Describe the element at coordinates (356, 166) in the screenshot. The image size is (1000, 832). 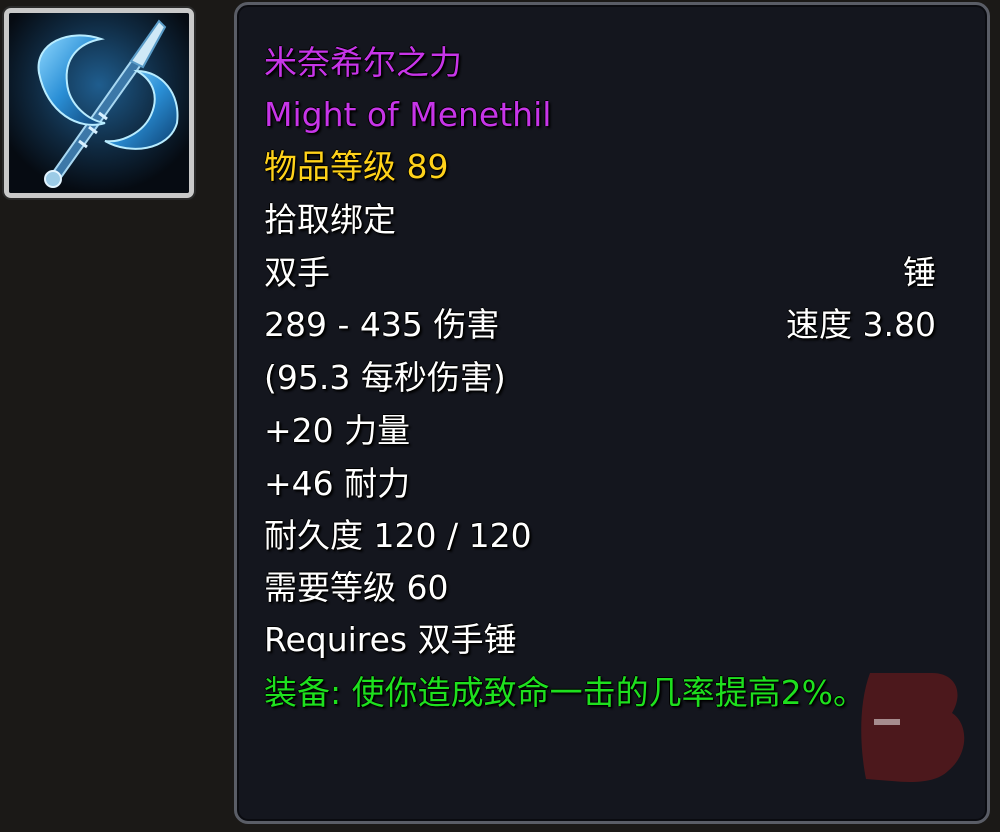
I see `item-level: 物品等级 89` at that location.